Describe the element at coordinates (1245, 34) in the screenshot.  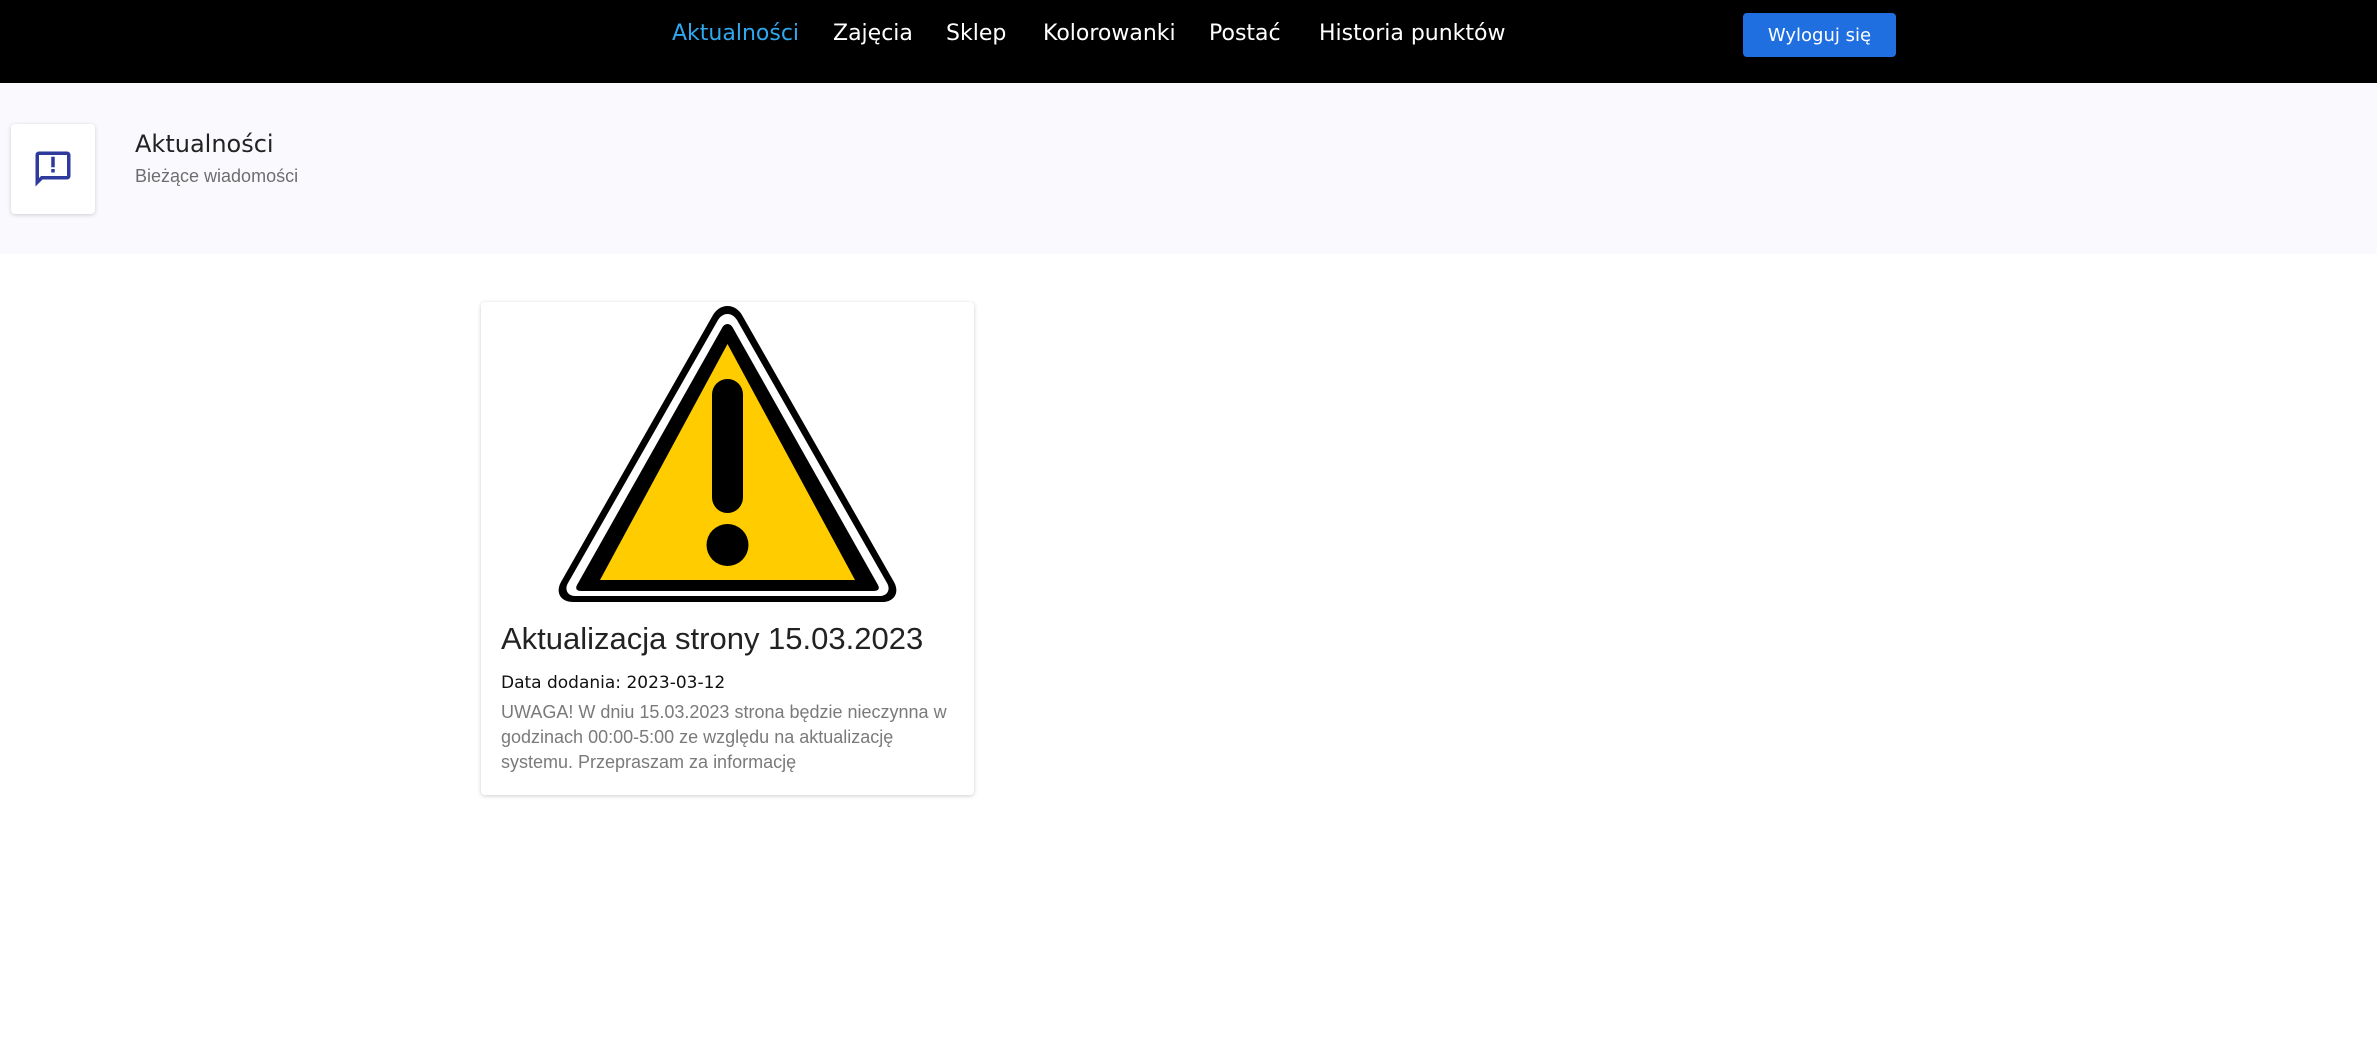
I see `nav-item-postac: Postać` at that location.